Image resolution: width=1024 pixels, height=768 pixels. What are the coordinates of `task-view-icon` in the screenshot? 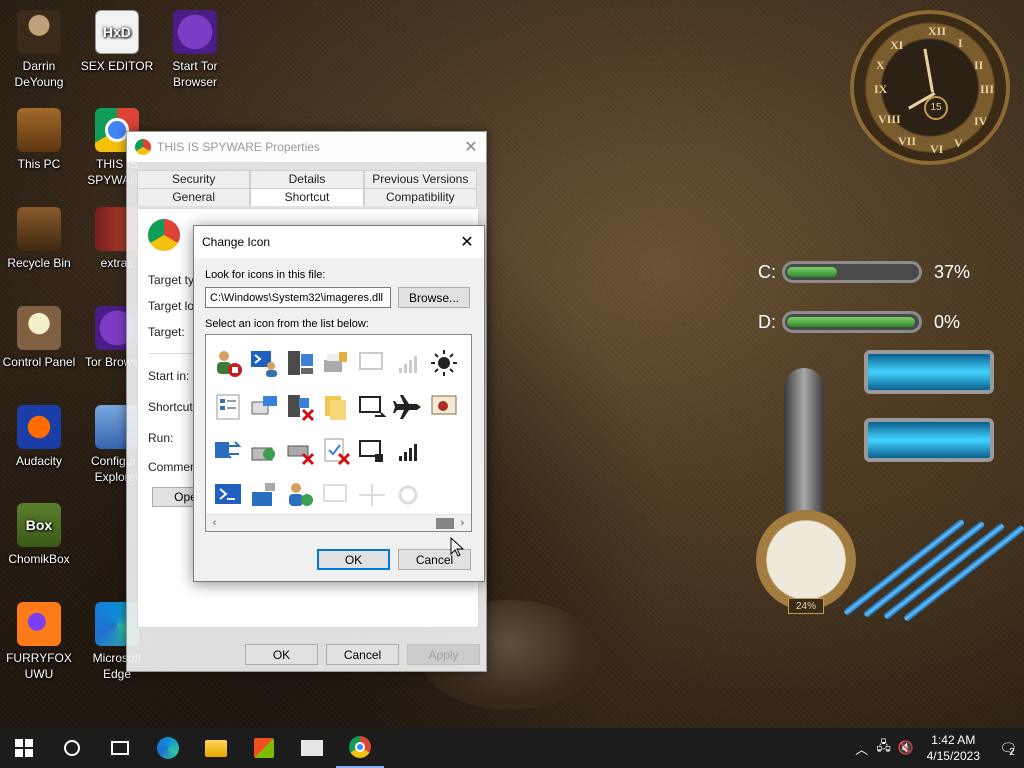 It's located at (120, 748).